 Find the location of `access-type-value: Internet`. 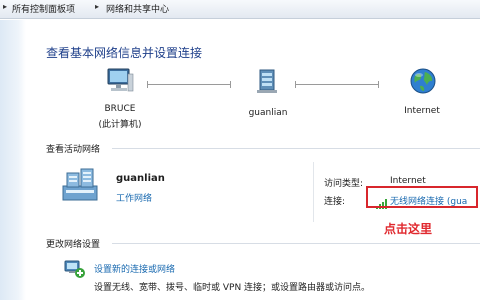

access-type-value: Internet is located at coordinates (408, 181).